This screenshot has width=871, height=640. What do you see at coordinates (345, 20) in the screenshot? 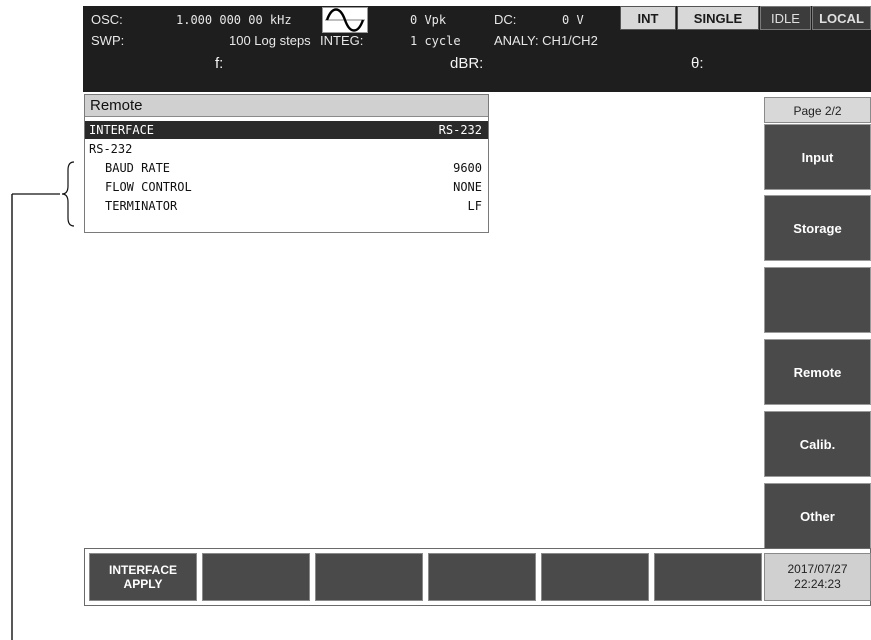
I see `sine-wave-icon` at bounding box center [345, 20].